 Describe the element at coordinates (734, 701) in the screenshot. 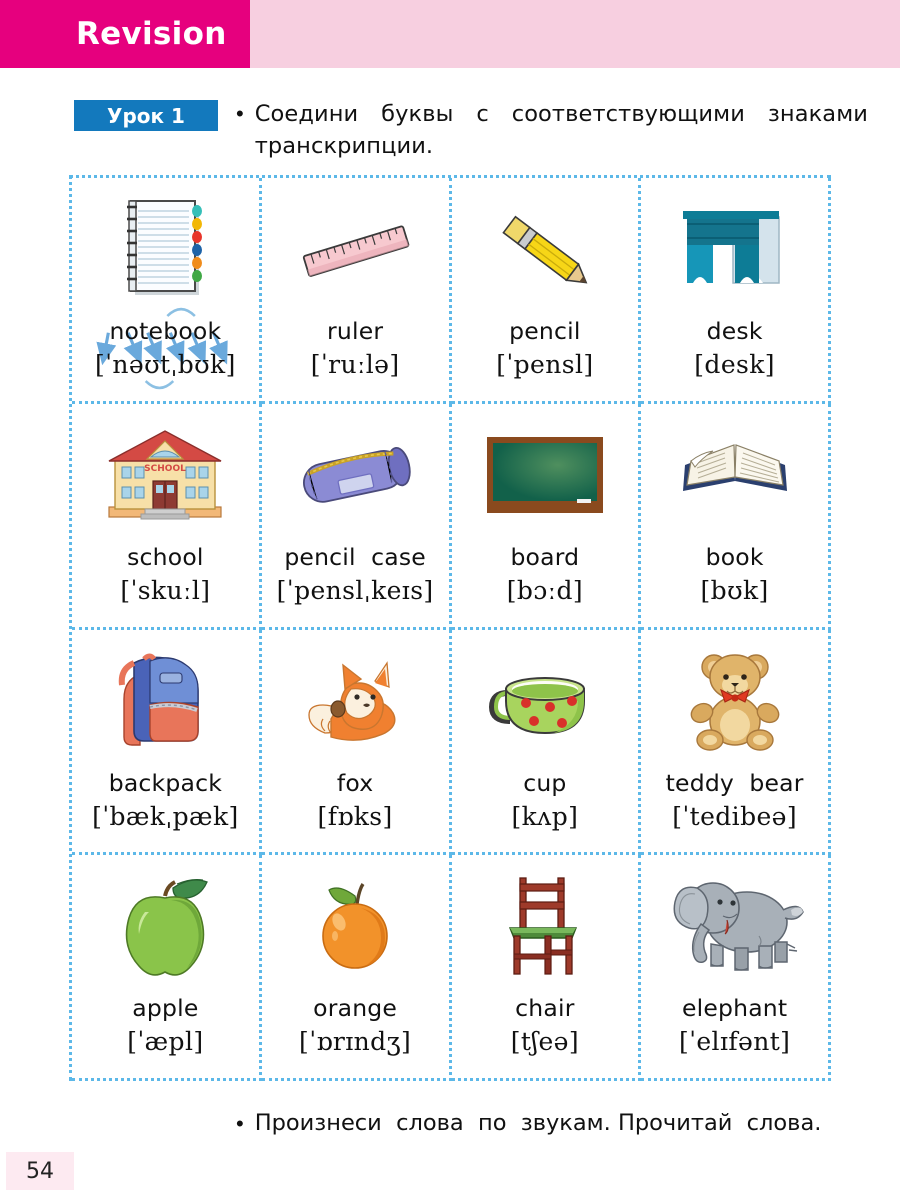

I see `teddy-bear-icon` at that location.